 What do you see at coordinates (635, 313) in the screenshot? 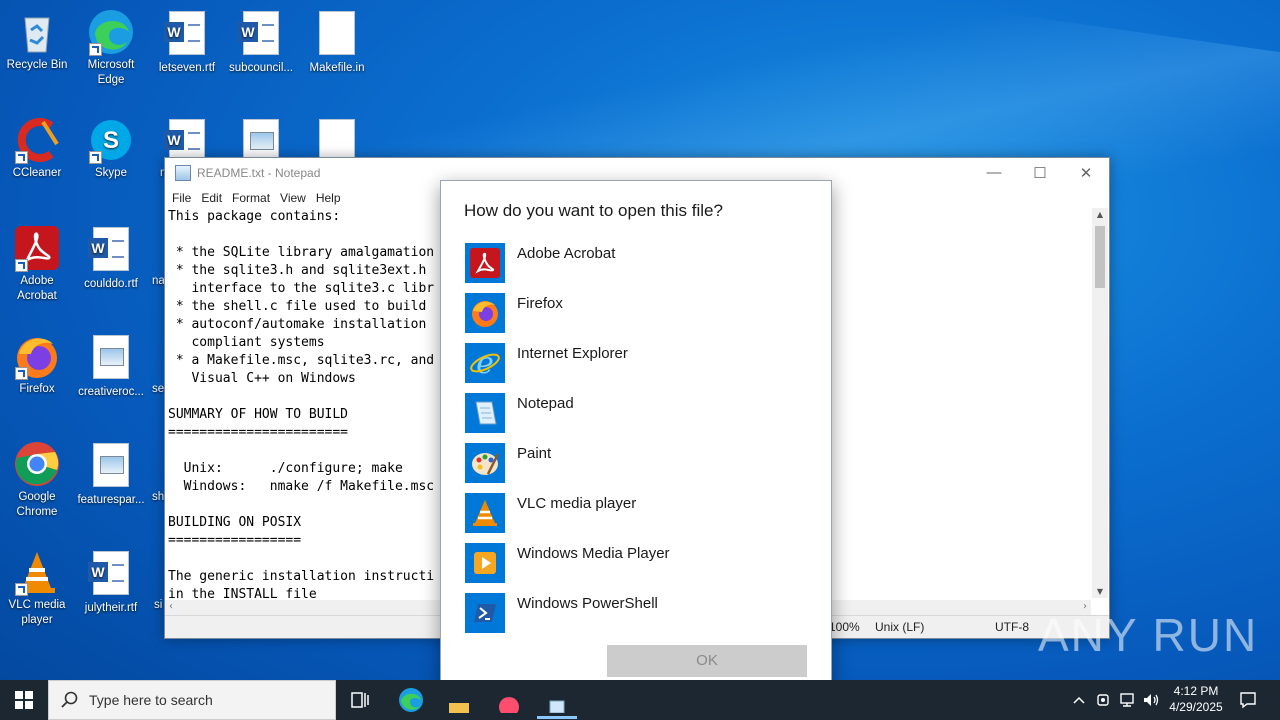
I see `app-option-firefox: Firefox` at bounding box center [635, 313].